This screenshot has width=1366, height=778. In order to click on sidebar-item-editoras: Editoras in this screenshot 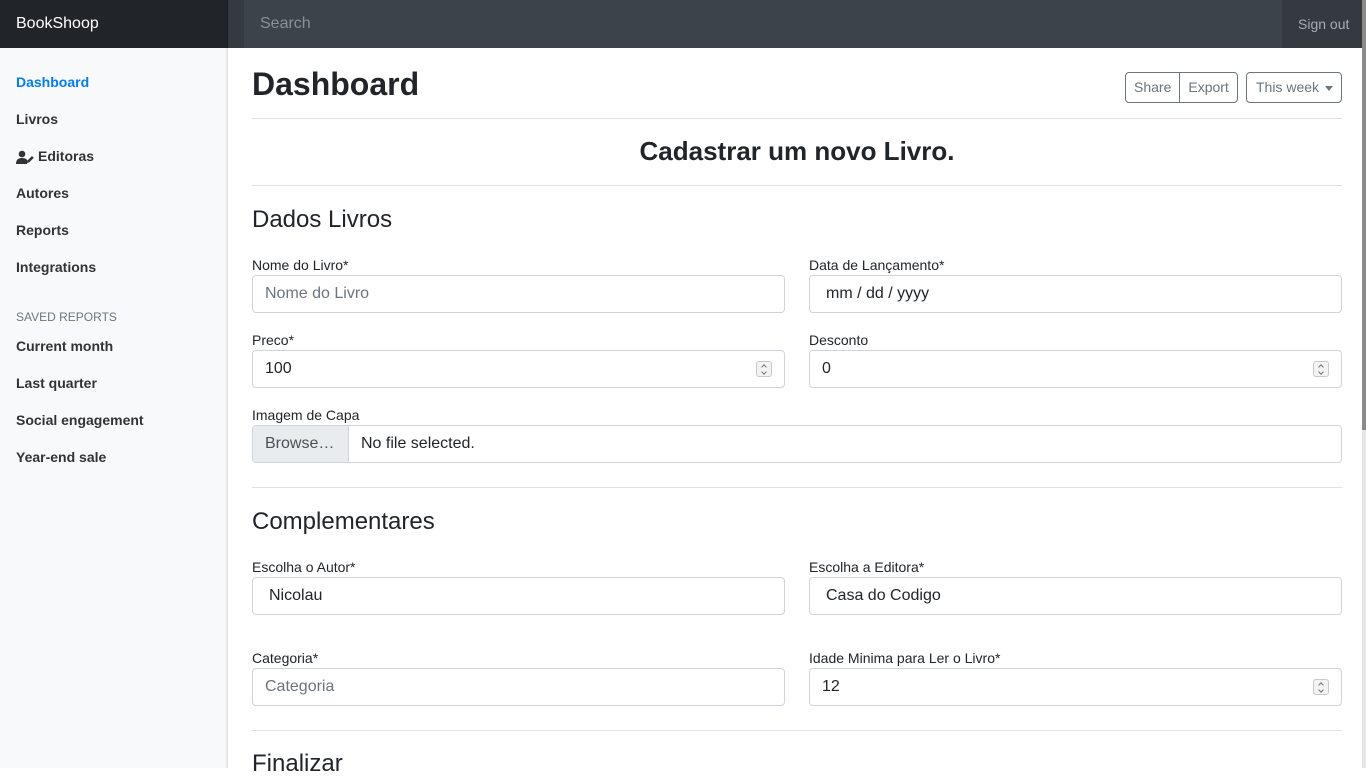, I will do `click(55, 156)`.